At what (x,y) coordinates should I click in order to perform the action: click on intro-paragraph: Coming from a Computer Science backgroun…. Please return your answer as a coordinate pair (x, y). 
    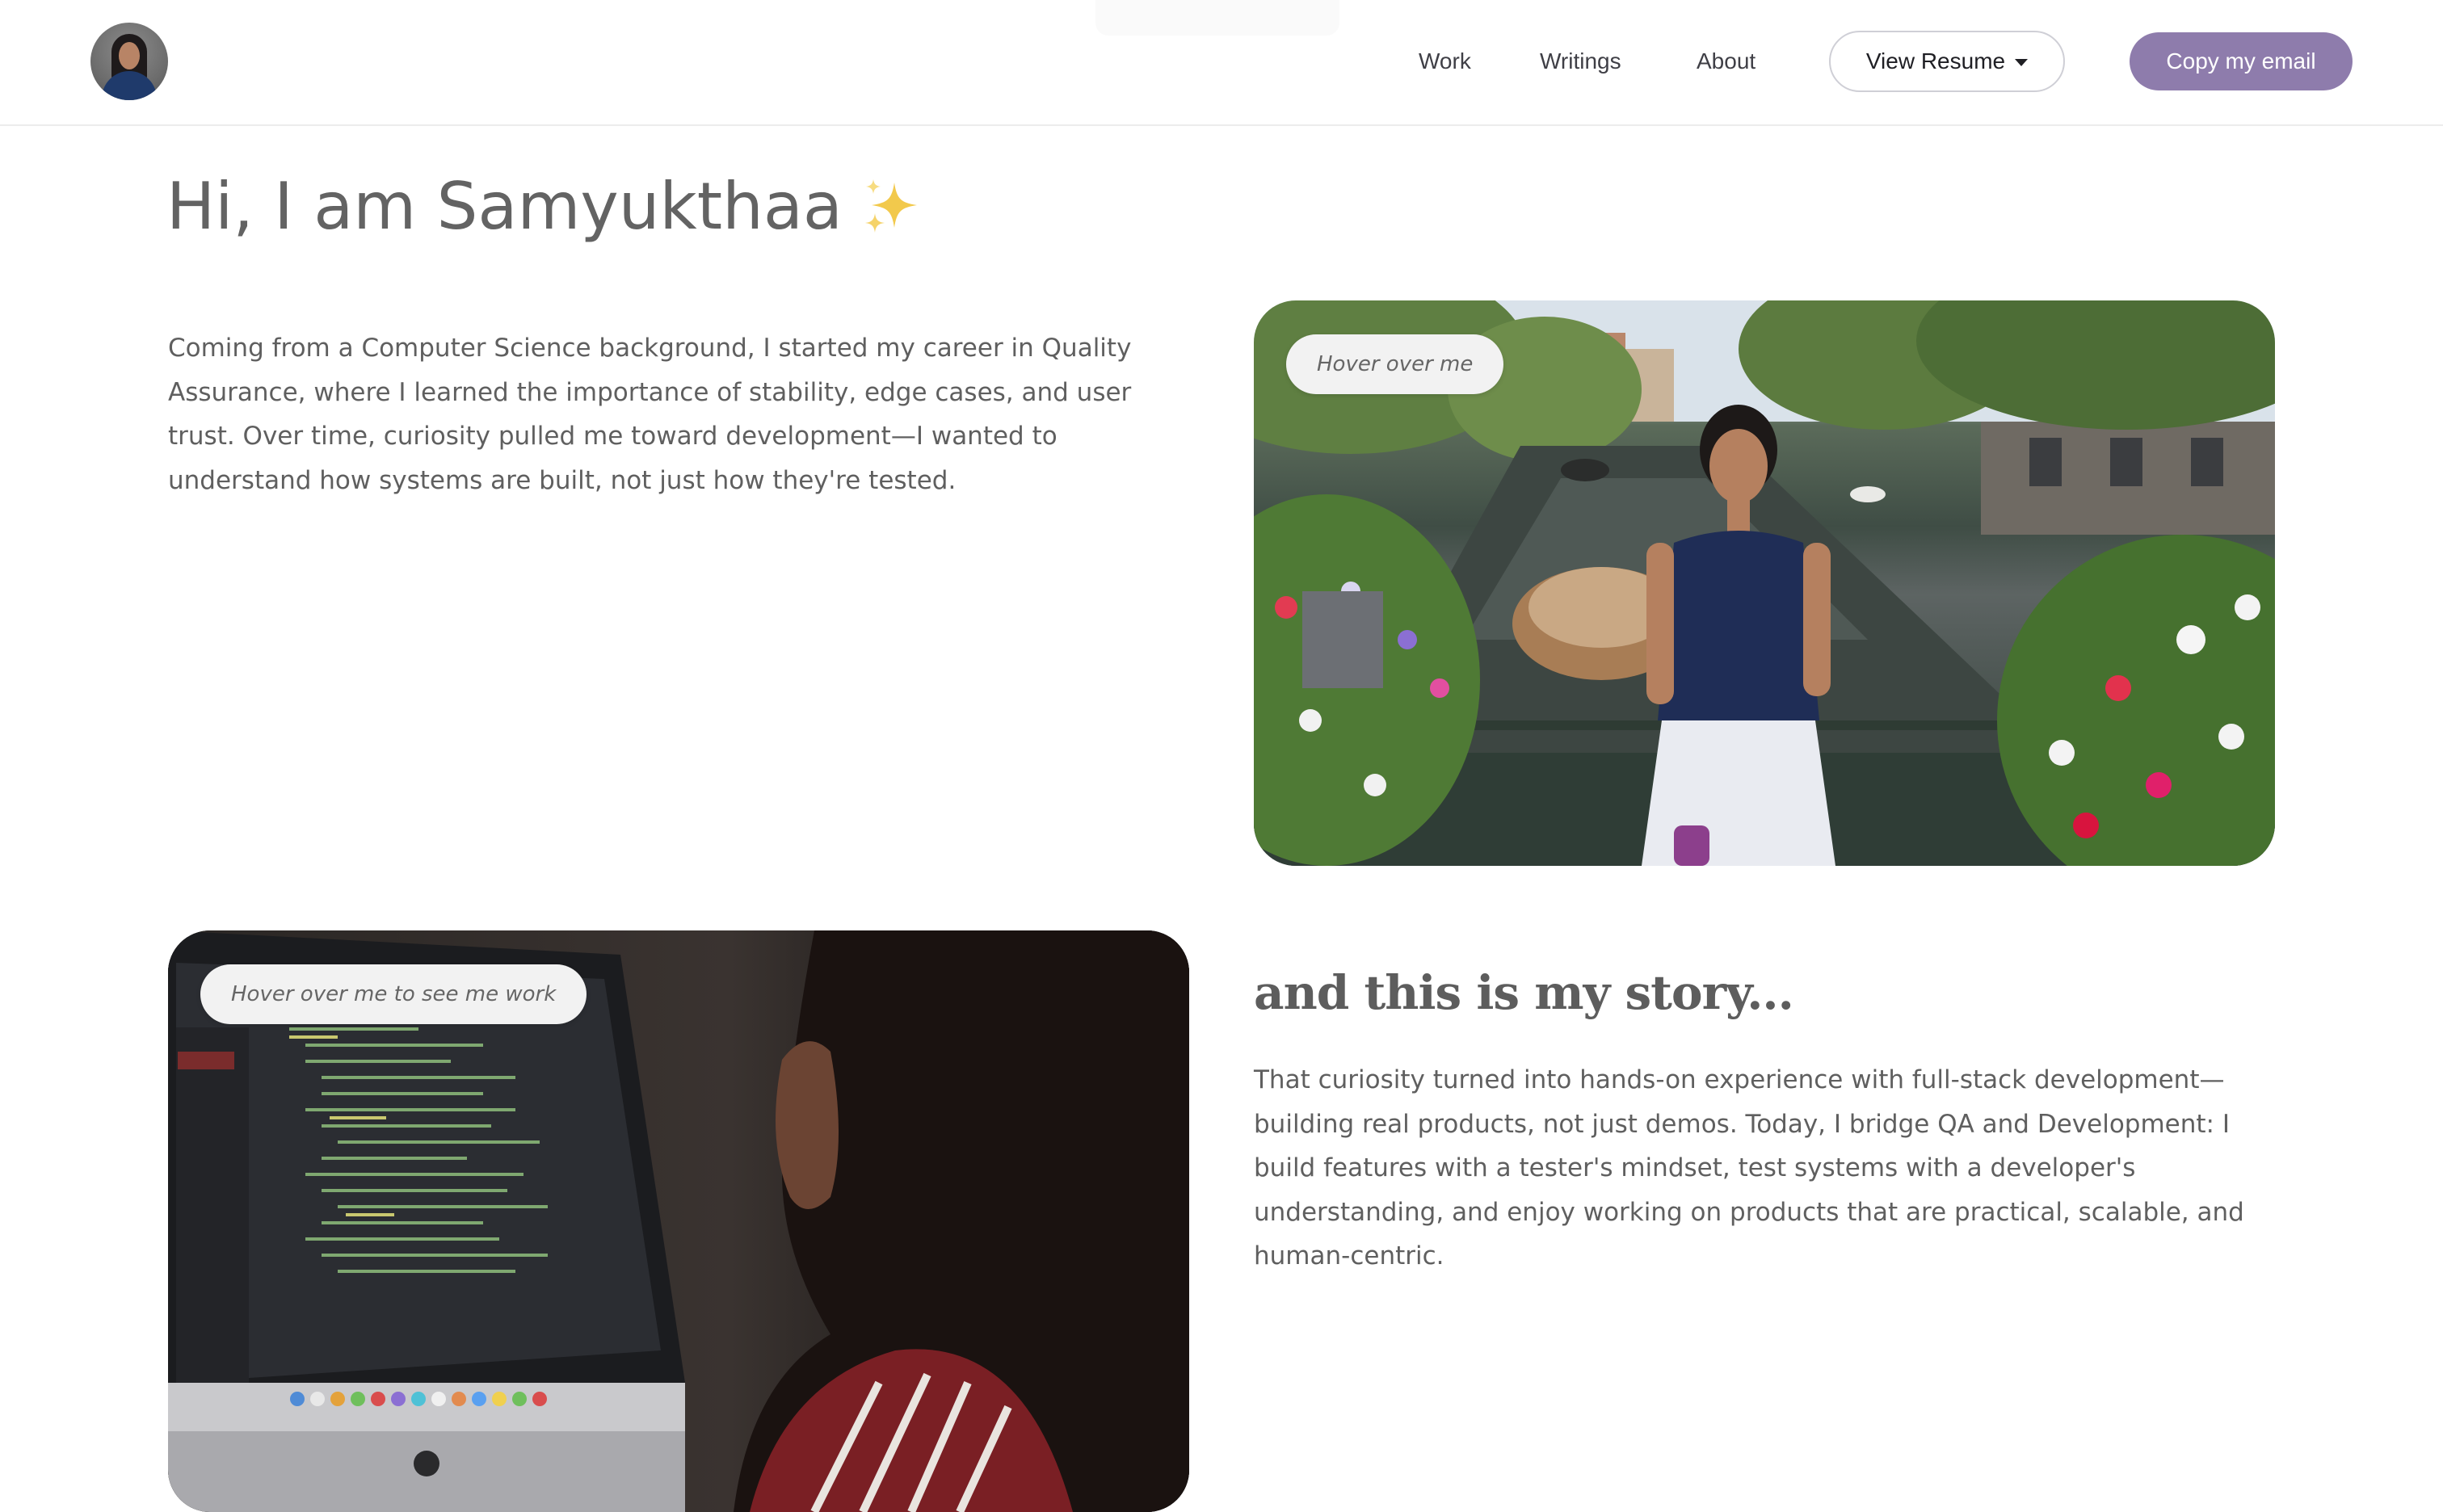
    Looking at the image, I should click on (650, 415).